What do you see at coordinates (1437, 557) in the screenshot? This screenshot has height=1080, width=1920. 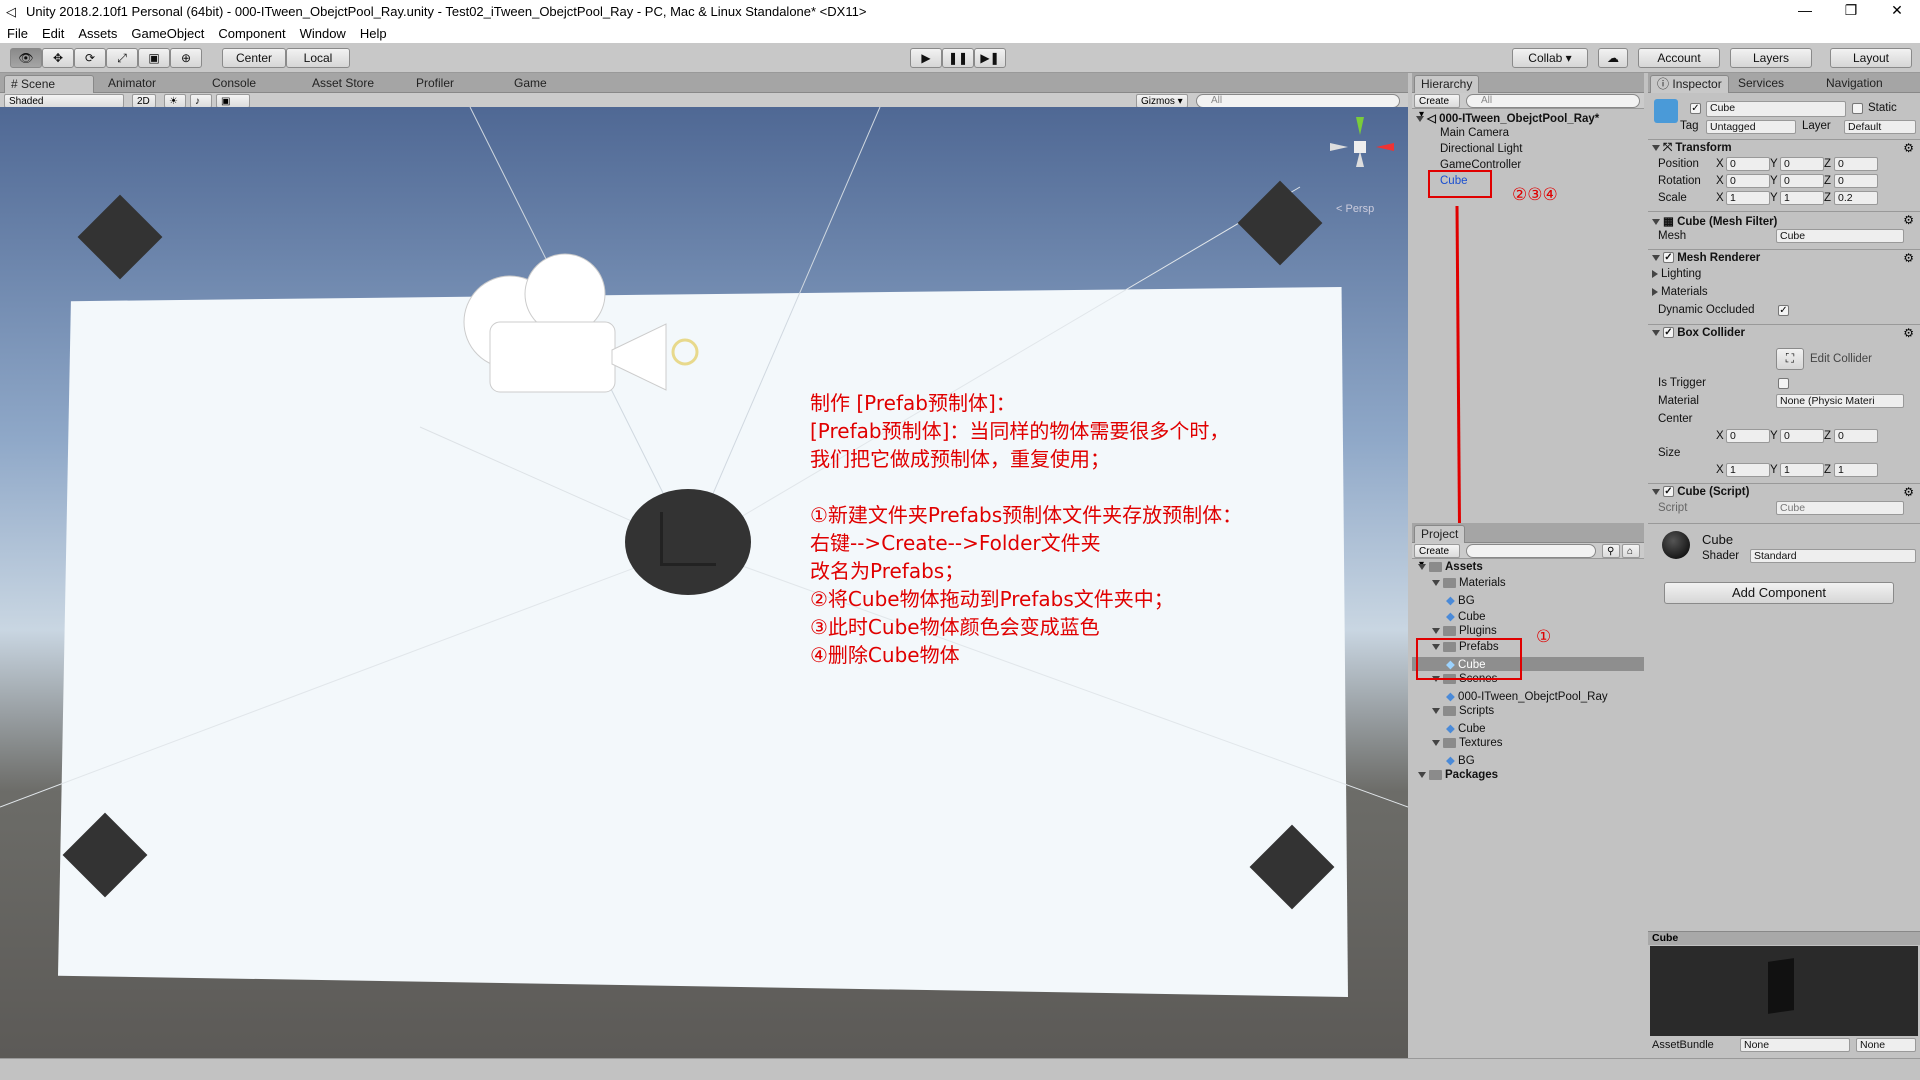 I see `project-create-button: Create ▾` at bounding box center [1437, 557].